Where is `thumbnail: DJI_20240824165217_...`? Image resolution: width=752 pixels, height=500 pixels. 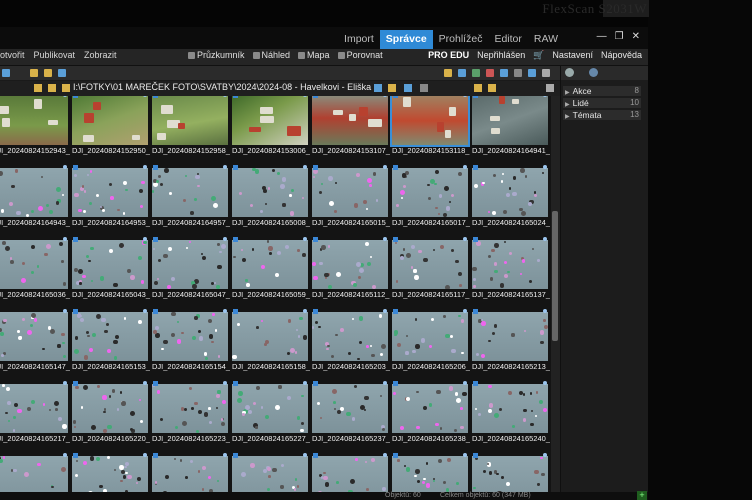 thumbnail: DJI_20240824165217_... is located at coordinates (35, 415).